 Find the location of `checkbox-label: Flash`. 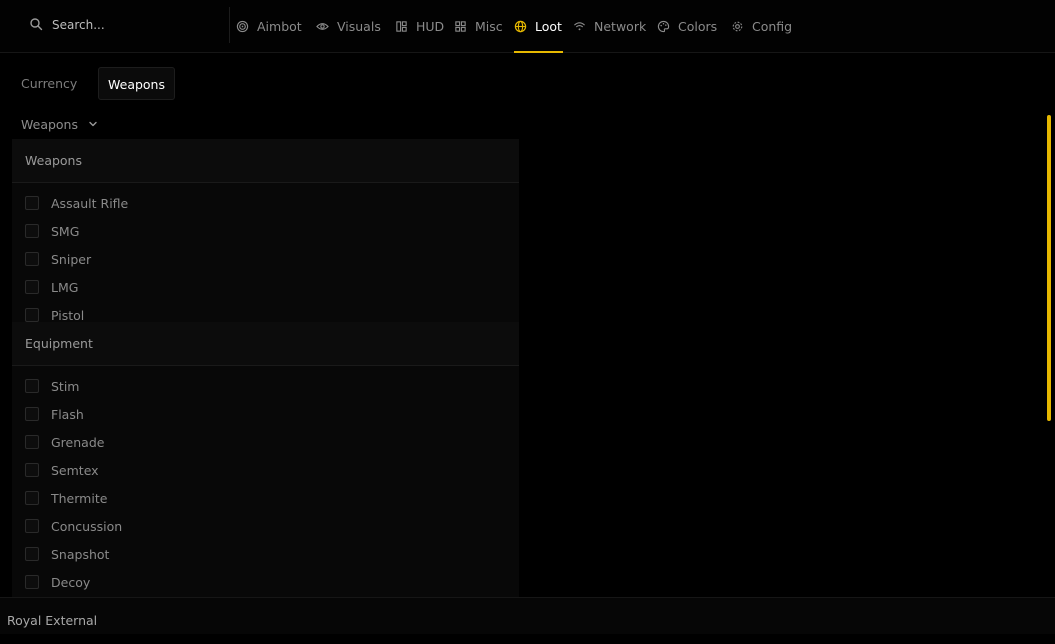

checkbox-label: Flash is located at coordinates (67, 414).